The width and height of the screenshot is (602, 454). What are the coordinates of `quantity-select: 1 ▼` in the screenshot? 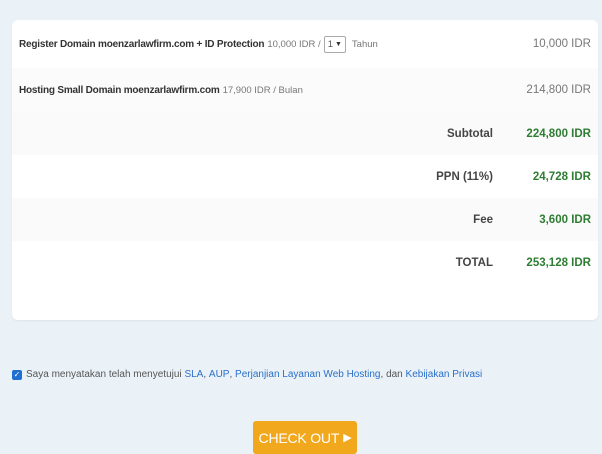 It's located at (334, 44).